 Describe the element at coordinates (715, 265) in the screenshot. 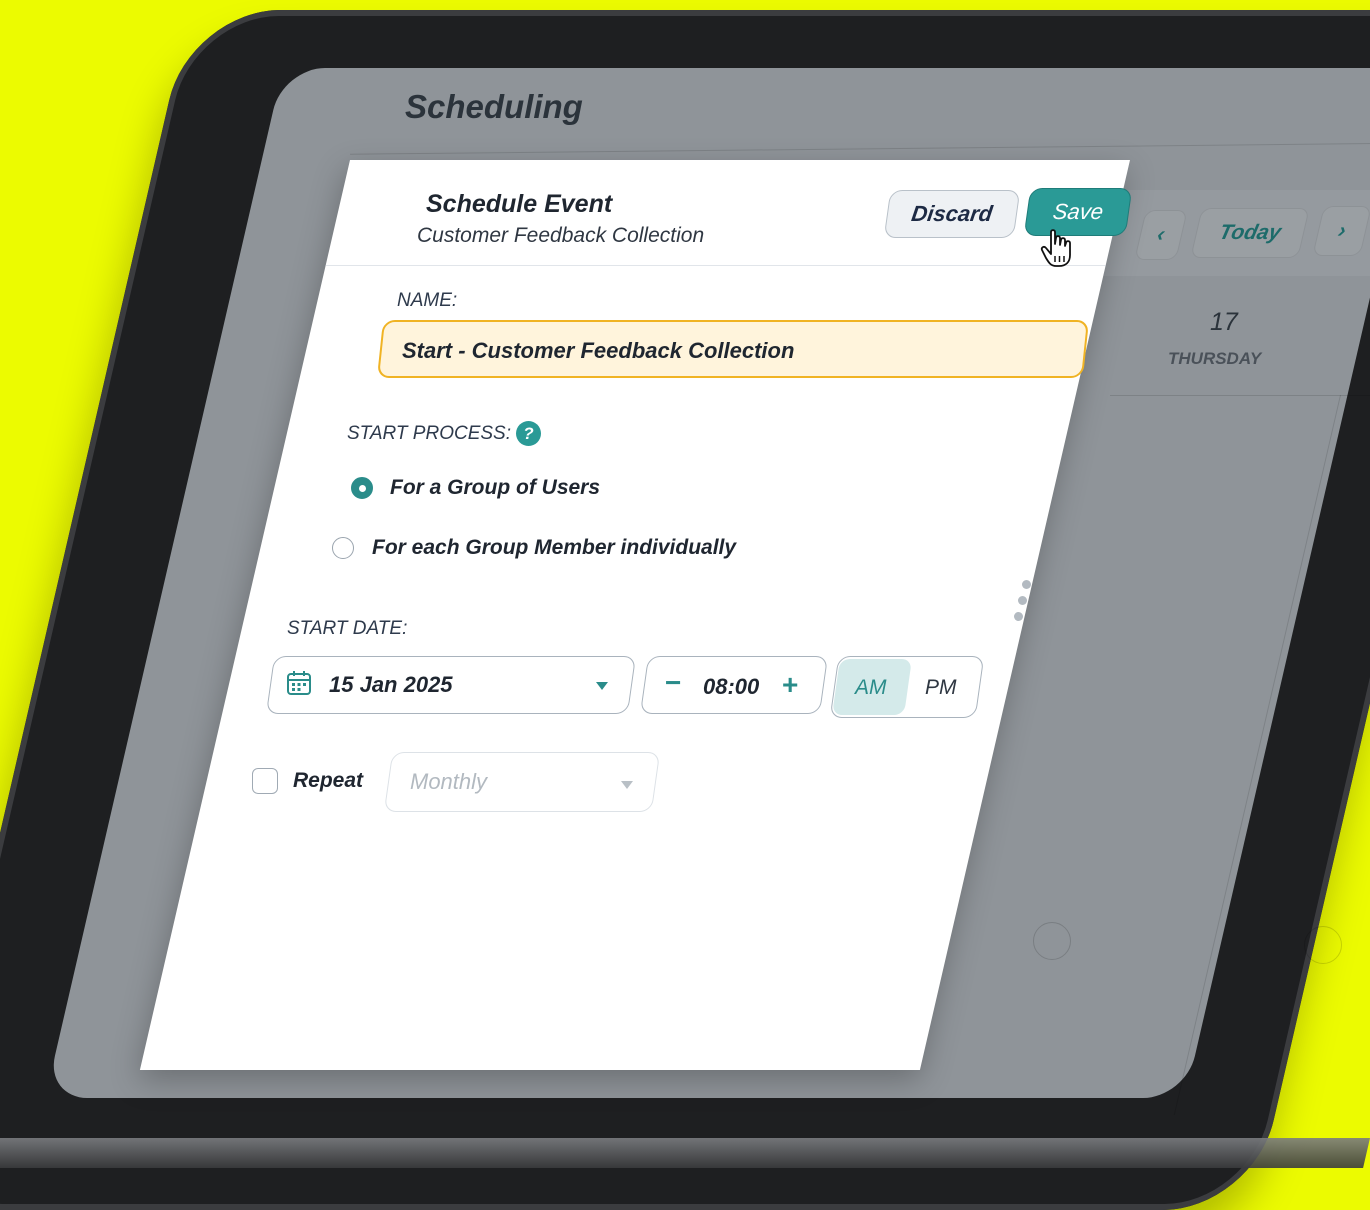

I see `dialog-header-divider` at that location.